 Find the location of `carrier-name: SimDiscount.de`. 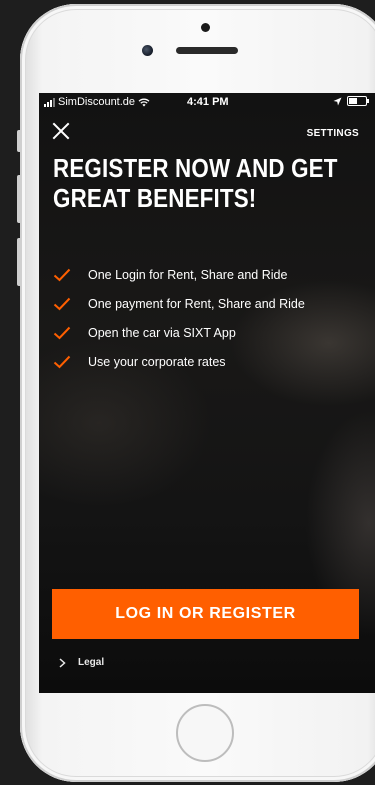

carrier-name: SimDiscount.de is located at coordinates (97, 102).